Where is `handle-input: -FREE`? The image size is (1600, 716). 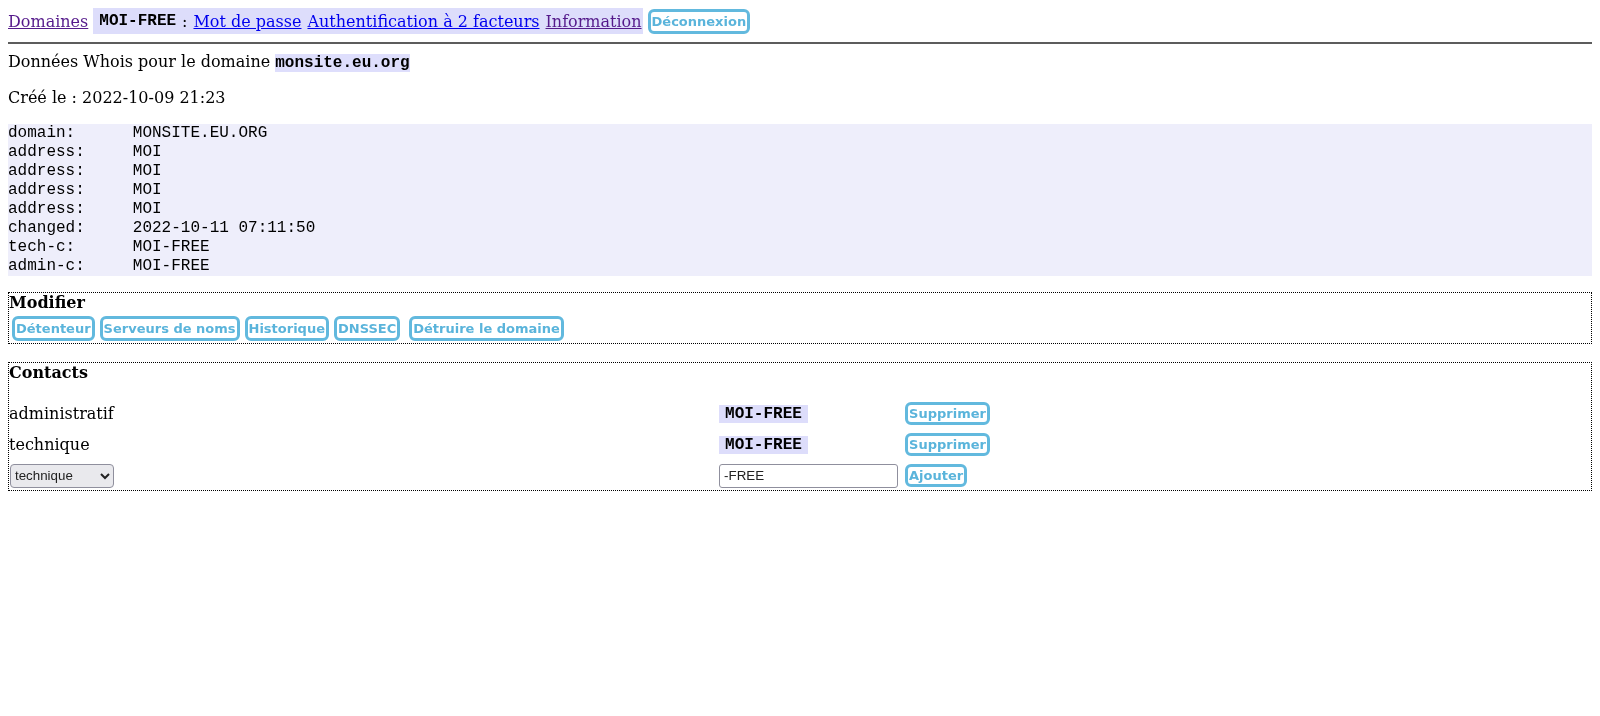
handle-input: -FREE is located at coordinates (809, 475).